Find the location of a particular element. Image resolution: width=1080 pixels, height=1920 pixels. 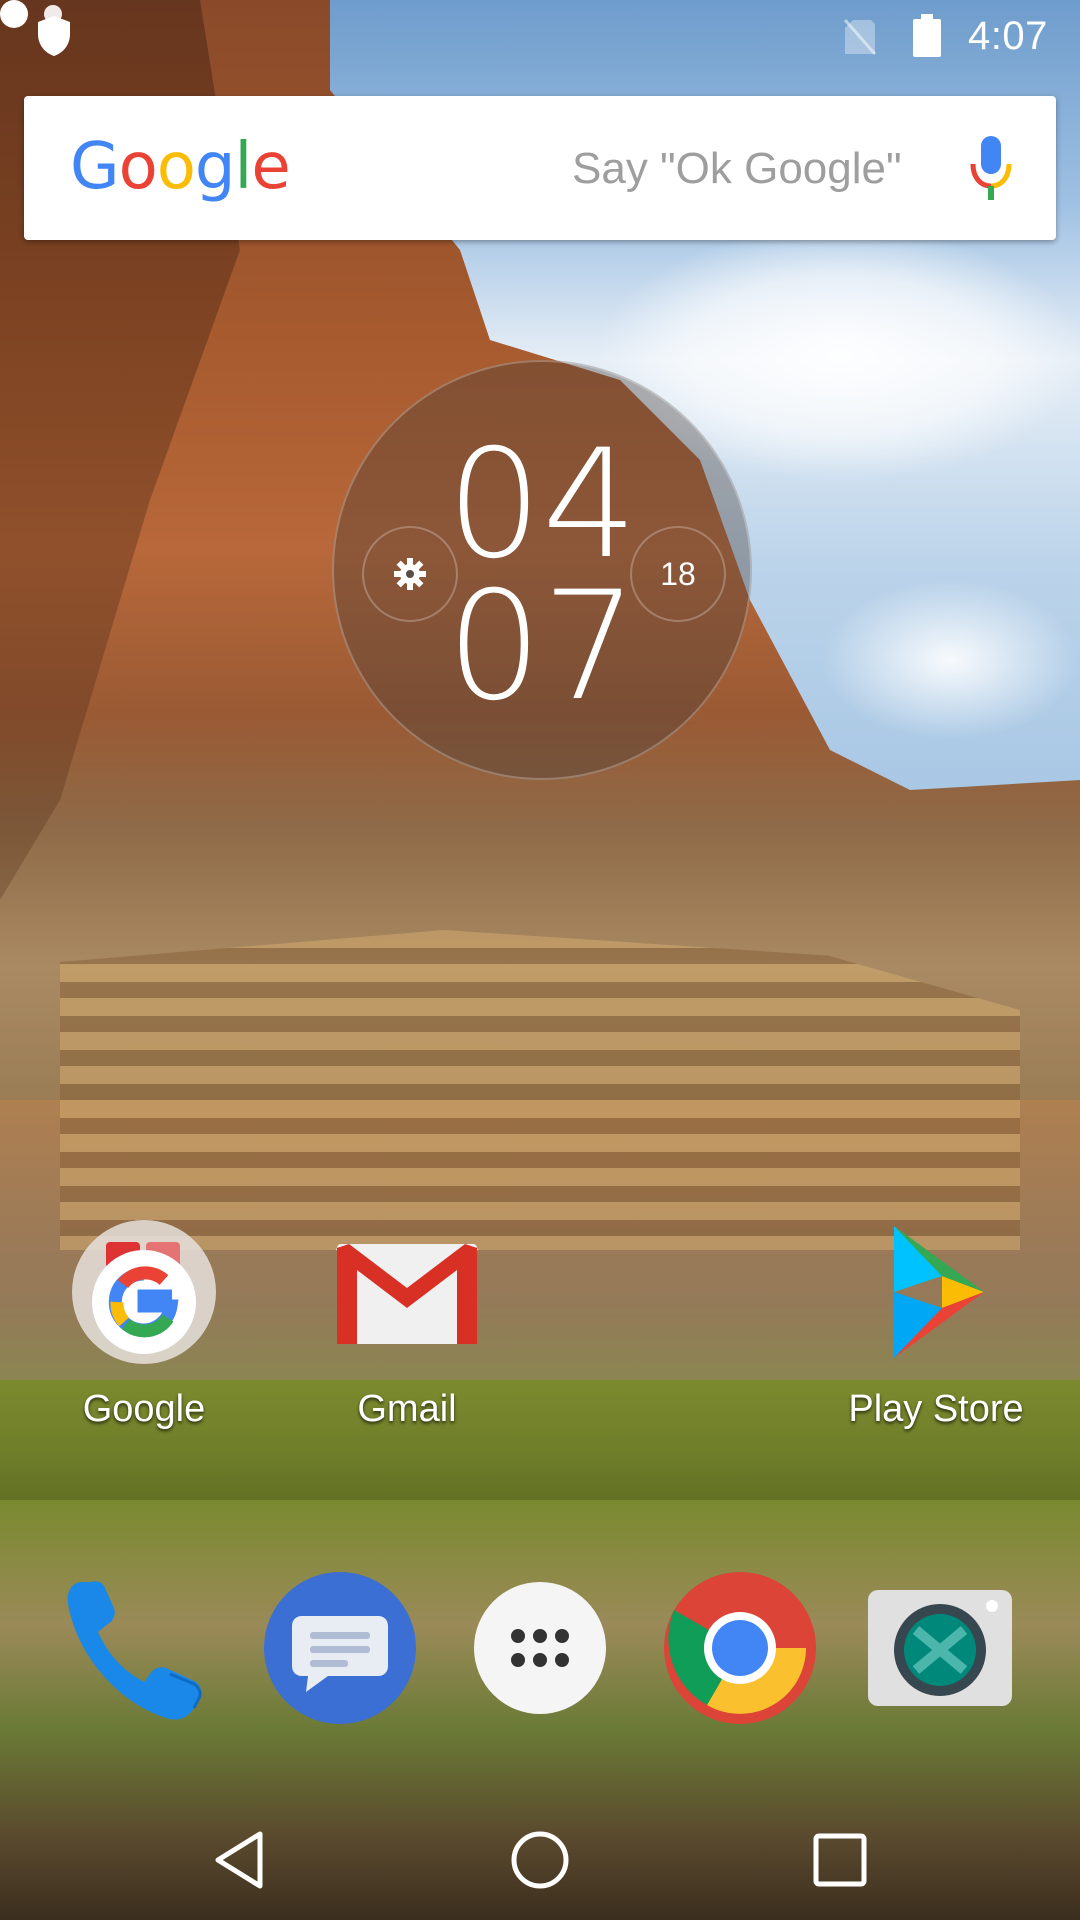

chrome-icon is located at coordinates (740, 1648).